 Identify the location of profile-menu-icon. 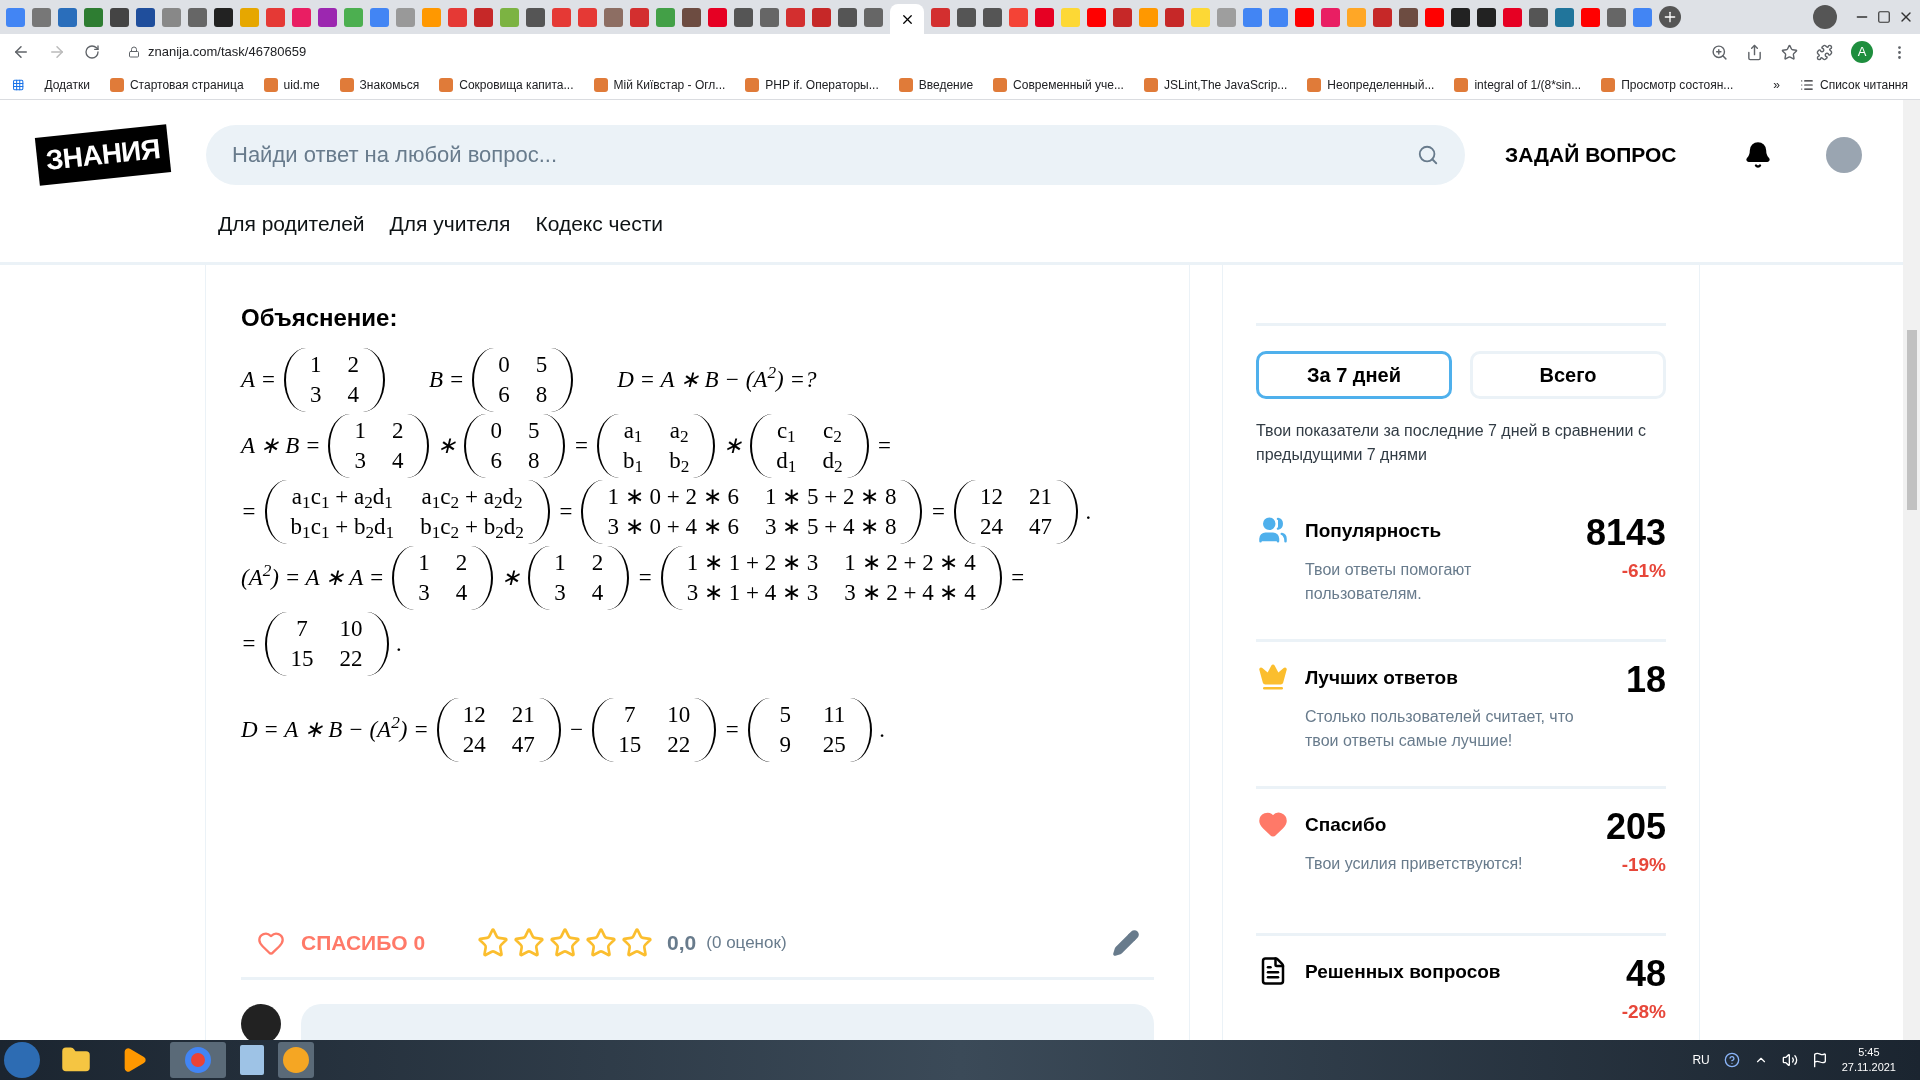
(1825, 17).